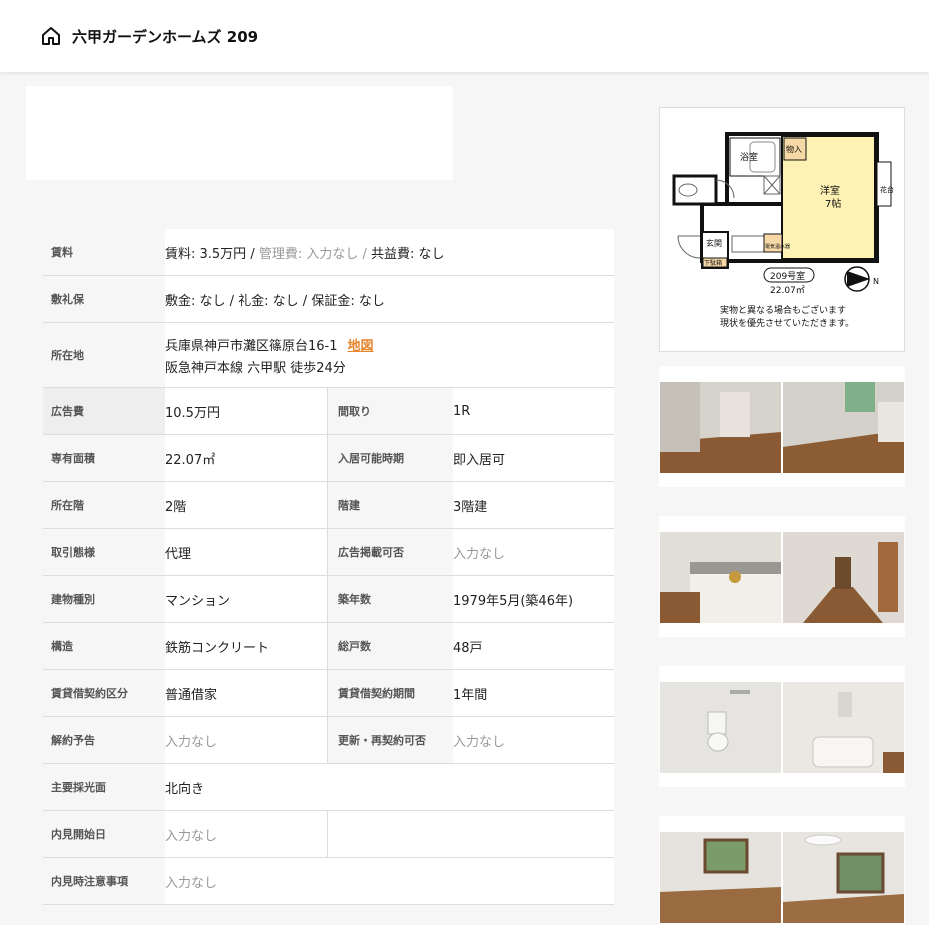 This screenshot has height=925, width=929. What do you see at coordinates (104, 355) in the screenshot?
I see `location-label: 所在地` at bounding box center [104, 355].